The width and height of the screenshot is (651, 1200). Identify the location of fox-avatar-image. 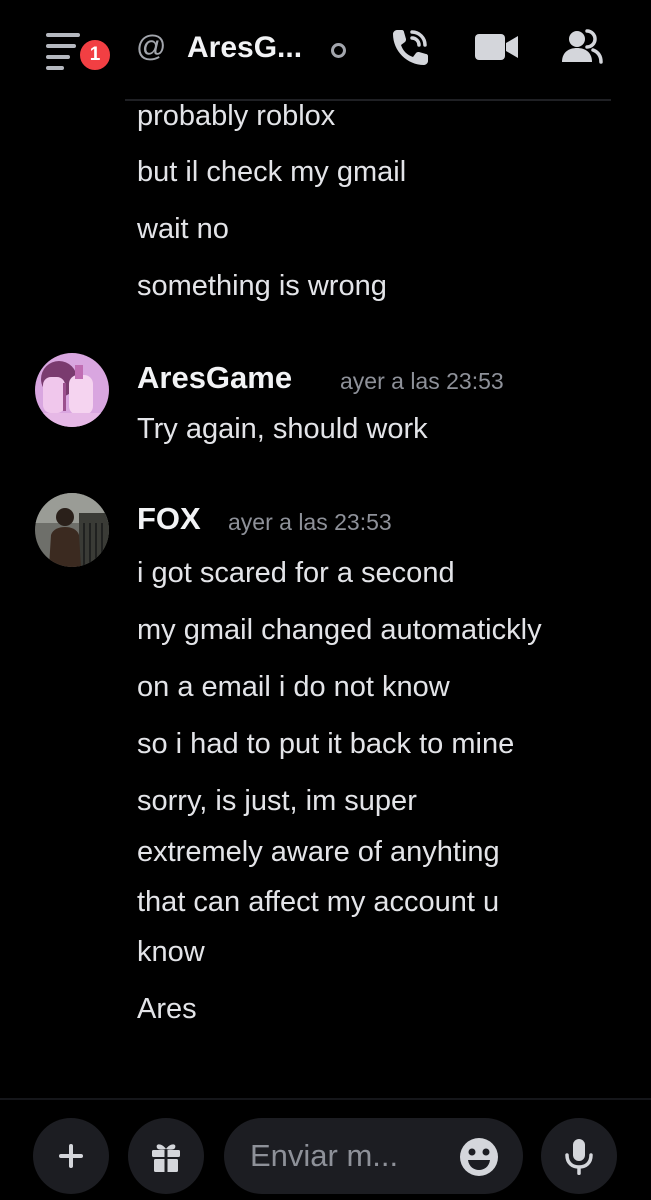
(72, 530).